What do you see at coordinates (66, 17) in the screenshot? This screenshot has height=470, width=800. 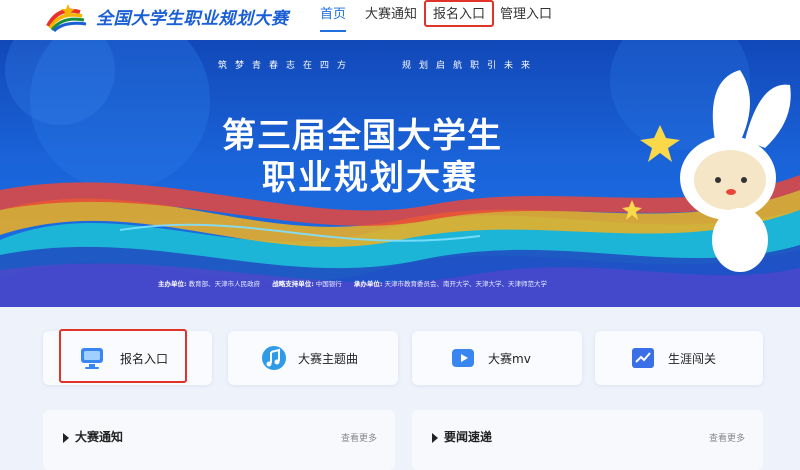 I see `rainbow-star-logo-icon` at bounding box center [66, 17].